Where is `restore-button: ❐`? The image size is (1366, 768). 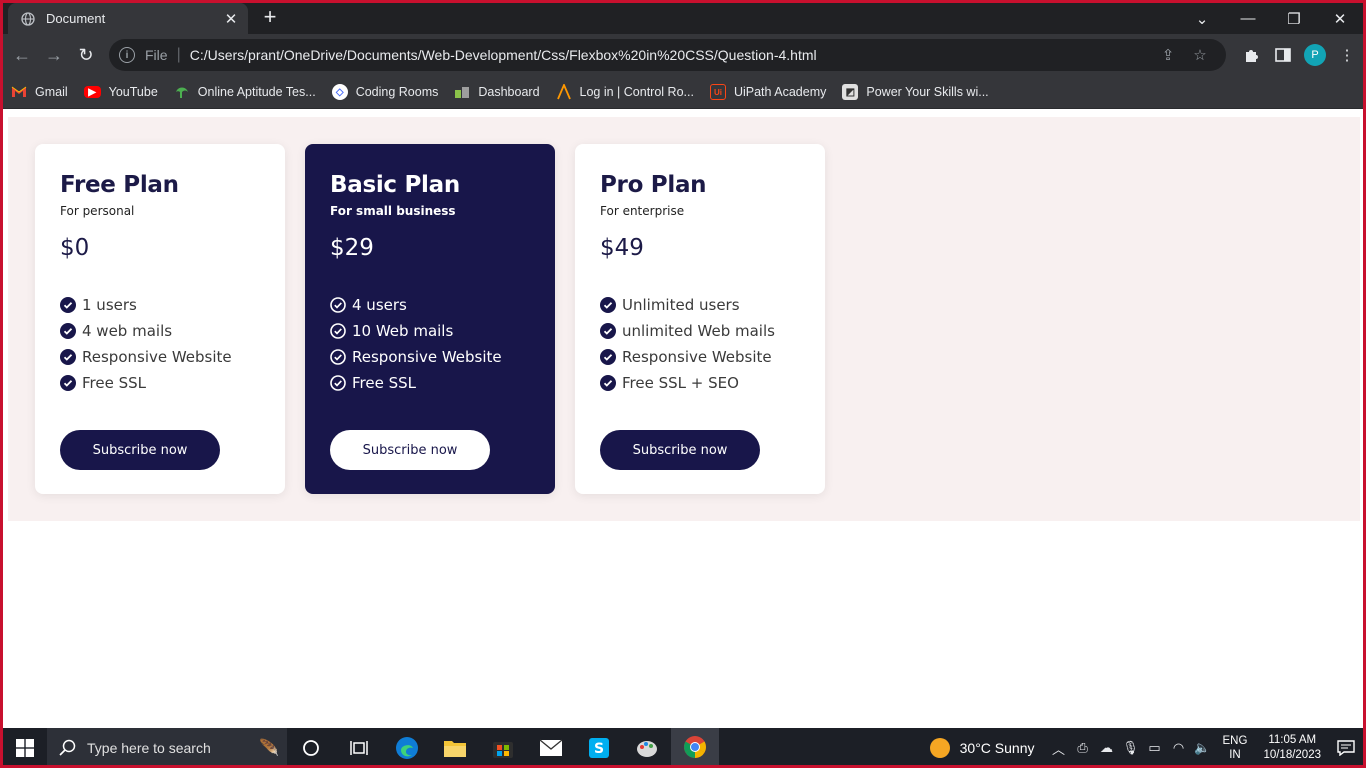
restore-button: ❐ is located at coordinates (1294, 18).